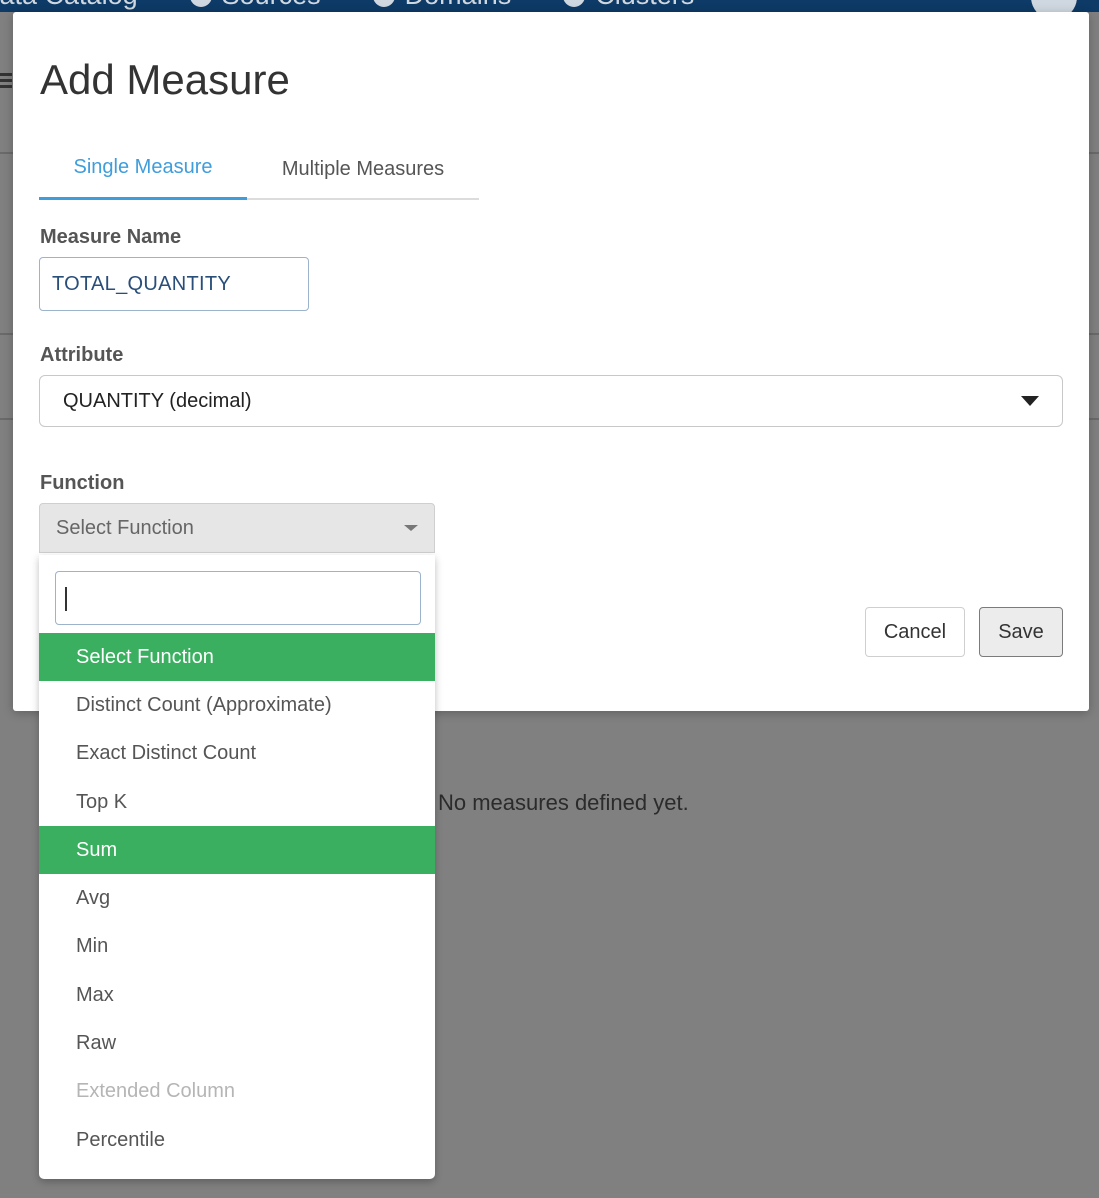 This screenshot has width=1099, height=1198. I want to click on function-option-min: Min, so click(237, 947).